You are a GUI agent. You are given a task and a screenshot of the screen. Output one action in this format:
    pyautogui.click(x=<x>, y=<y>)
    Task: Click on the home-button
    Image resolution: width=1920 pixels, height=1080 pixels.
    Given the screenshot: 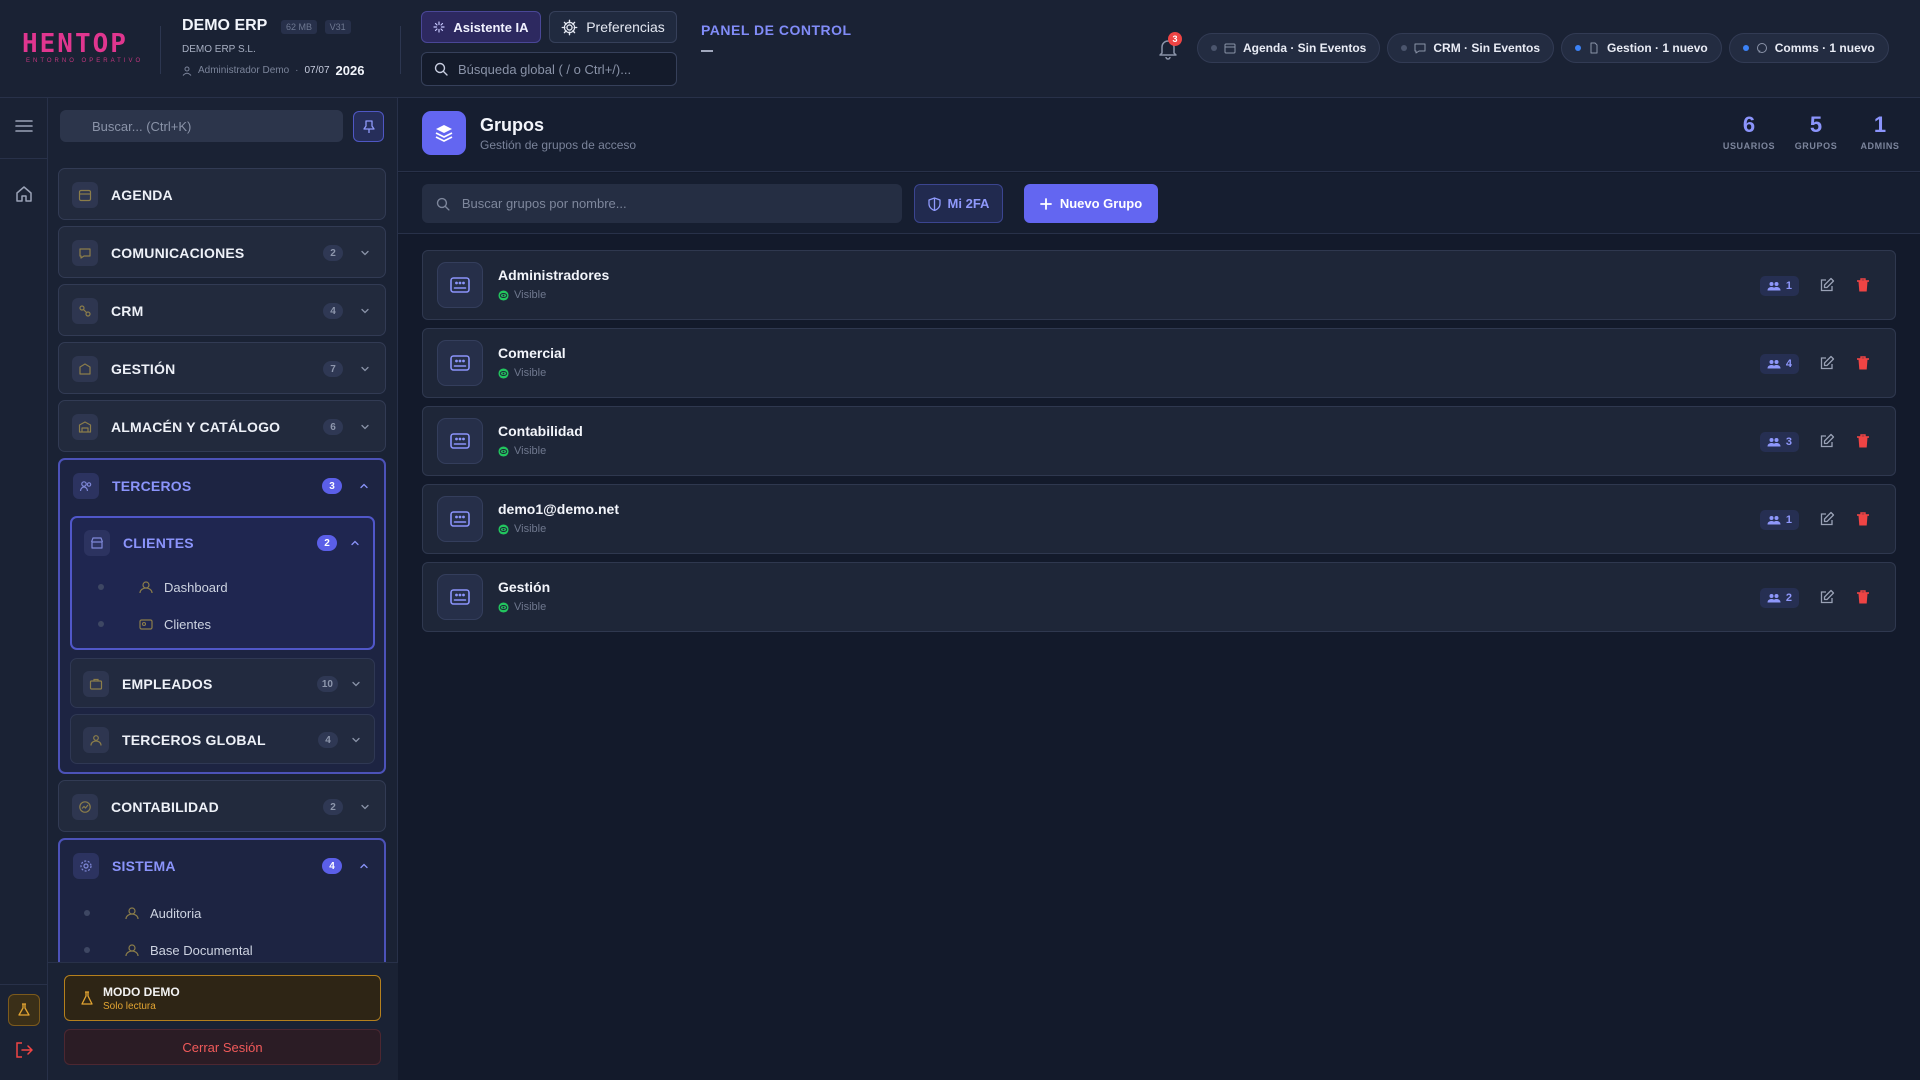 What is the action you would take?
    pyautogui.click(x=24, y=194)
    